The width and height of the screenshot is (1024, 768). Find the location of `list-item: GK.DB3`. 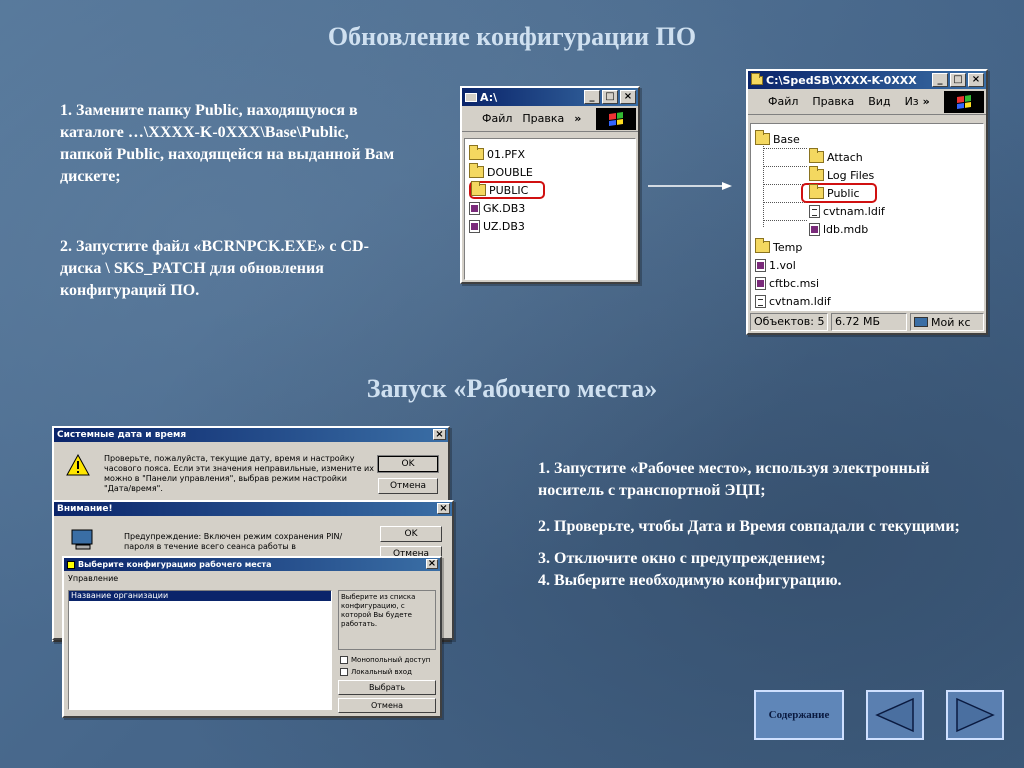

list-item: GK.DB3 is located at coordinates (550, 208).